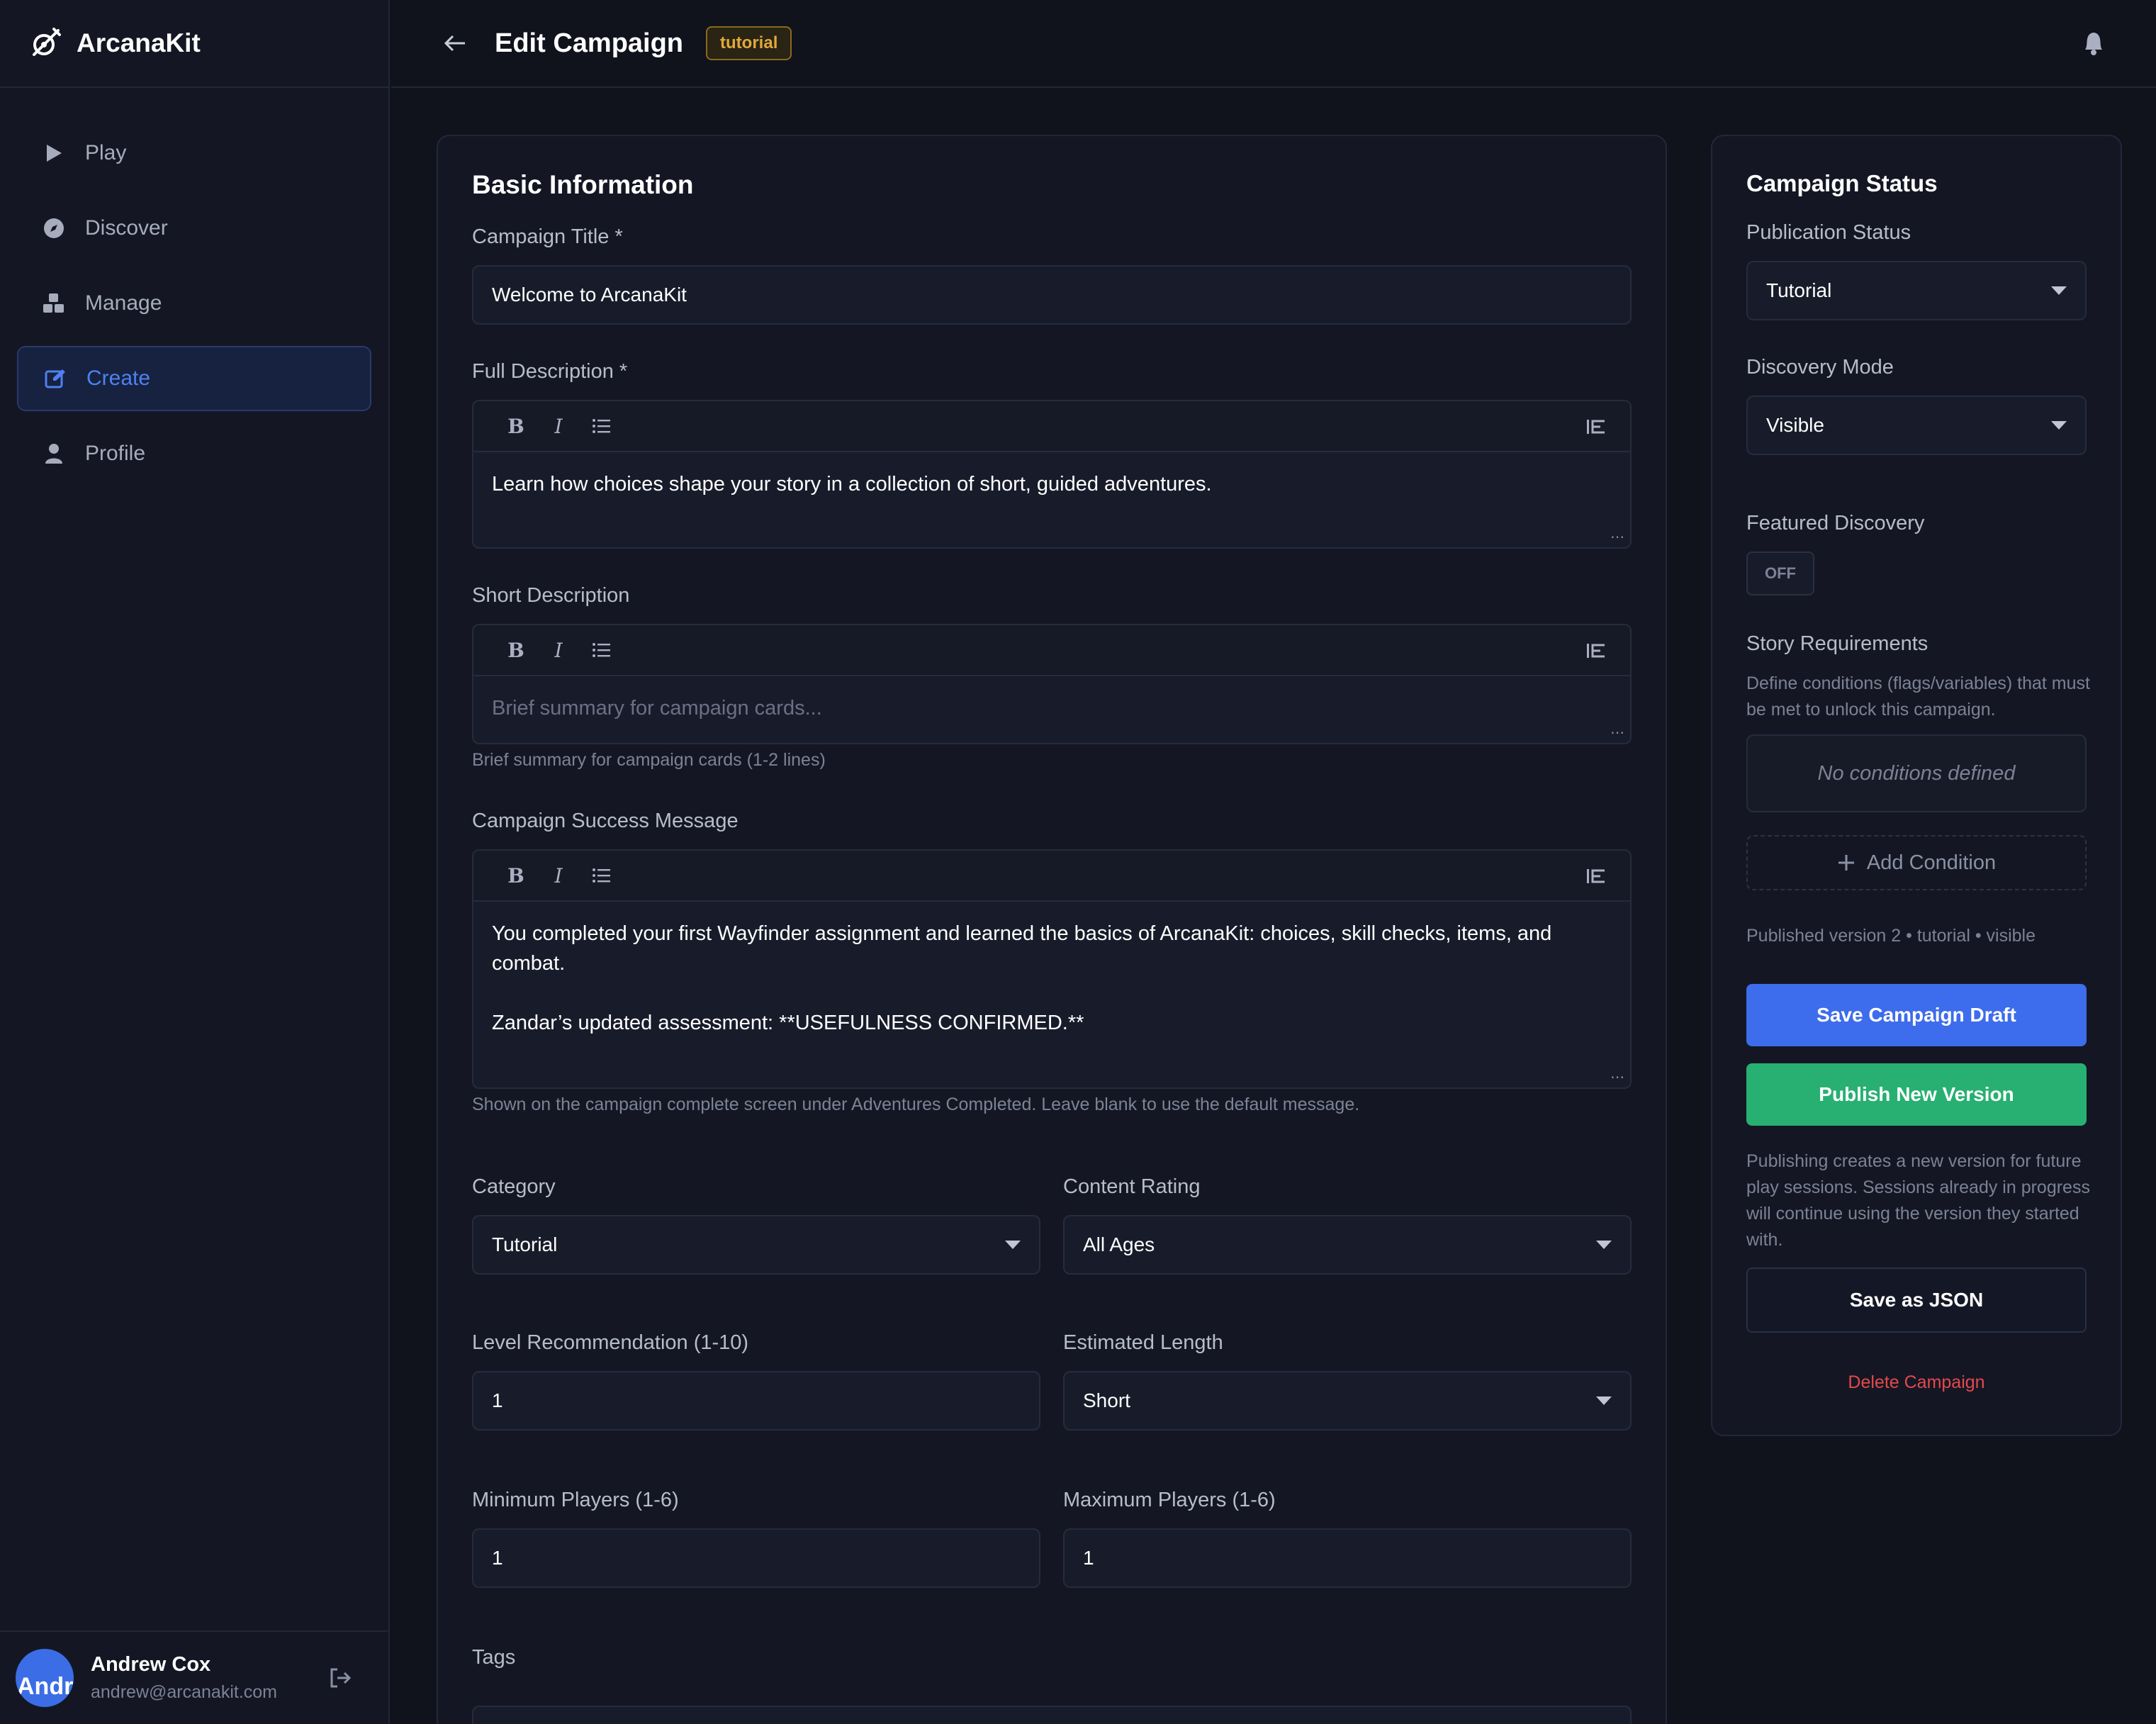  I want to click on delete-campaign-button: Delete Campaign, so click(1916, 1382).